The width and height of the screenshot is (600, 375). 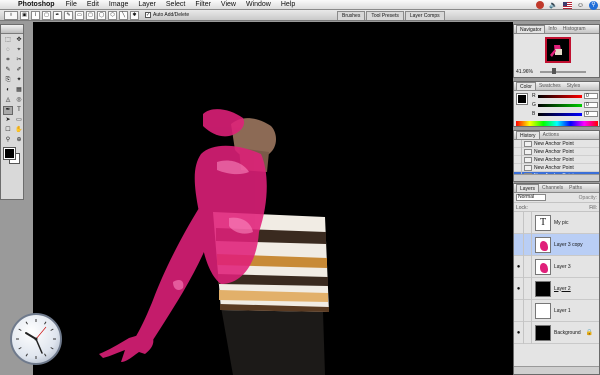 What do you see at coordinates (68, 15) in the screenshot?
I see `freeform-pen-button: ✎` at bounding box center [68, 15].